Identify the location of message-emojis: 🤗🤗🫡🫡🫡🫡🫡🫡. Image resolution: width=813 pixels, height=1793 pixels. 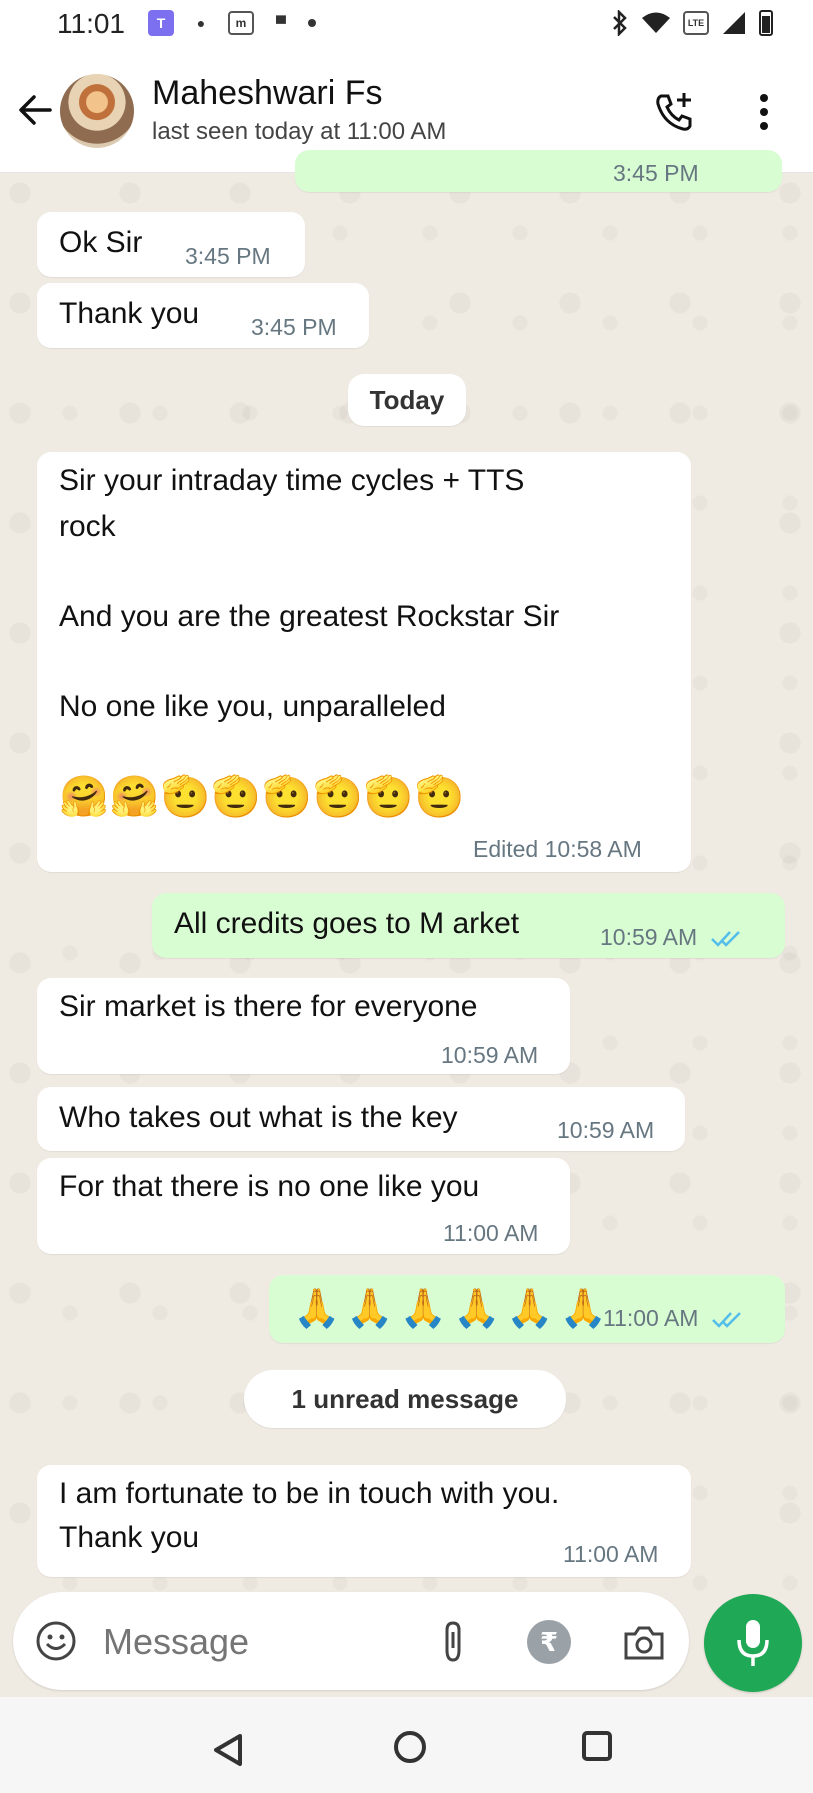
(262, 797).